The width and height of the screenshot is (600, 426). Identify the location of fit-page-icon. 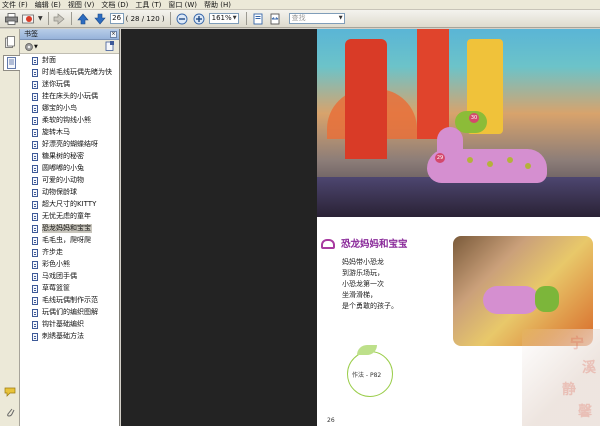
(258, 19).